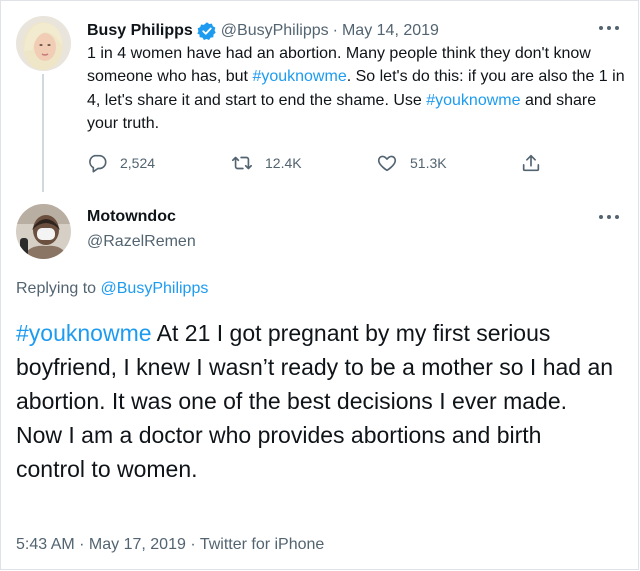 Image resolution: width=640 pixels, height=571 pixels. What do you see at coordinates (531, 163) in the screenshot?
I see `share-icon` at bounding box center [531, 163].